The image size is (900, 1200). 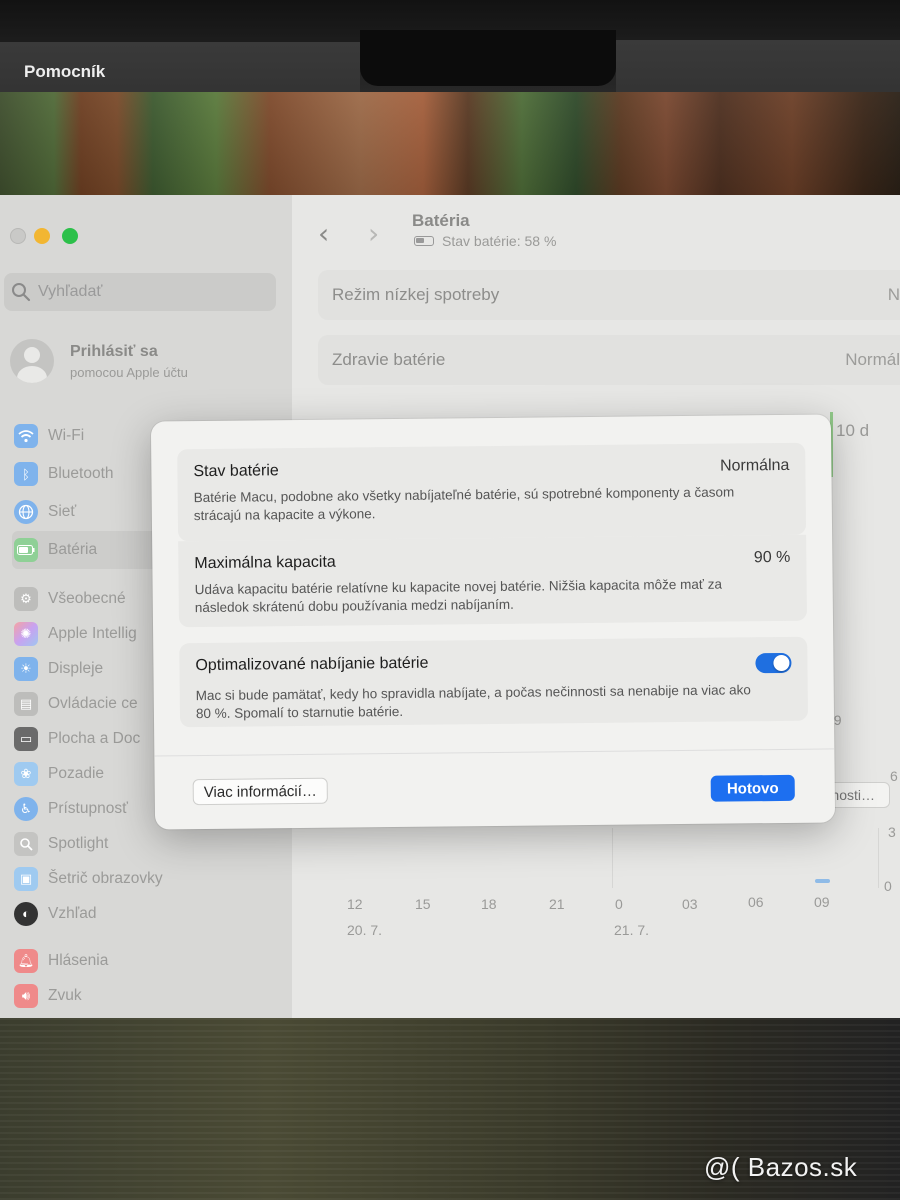 I want to click on chart-x-tick: 06, so click(x=756, y=902).